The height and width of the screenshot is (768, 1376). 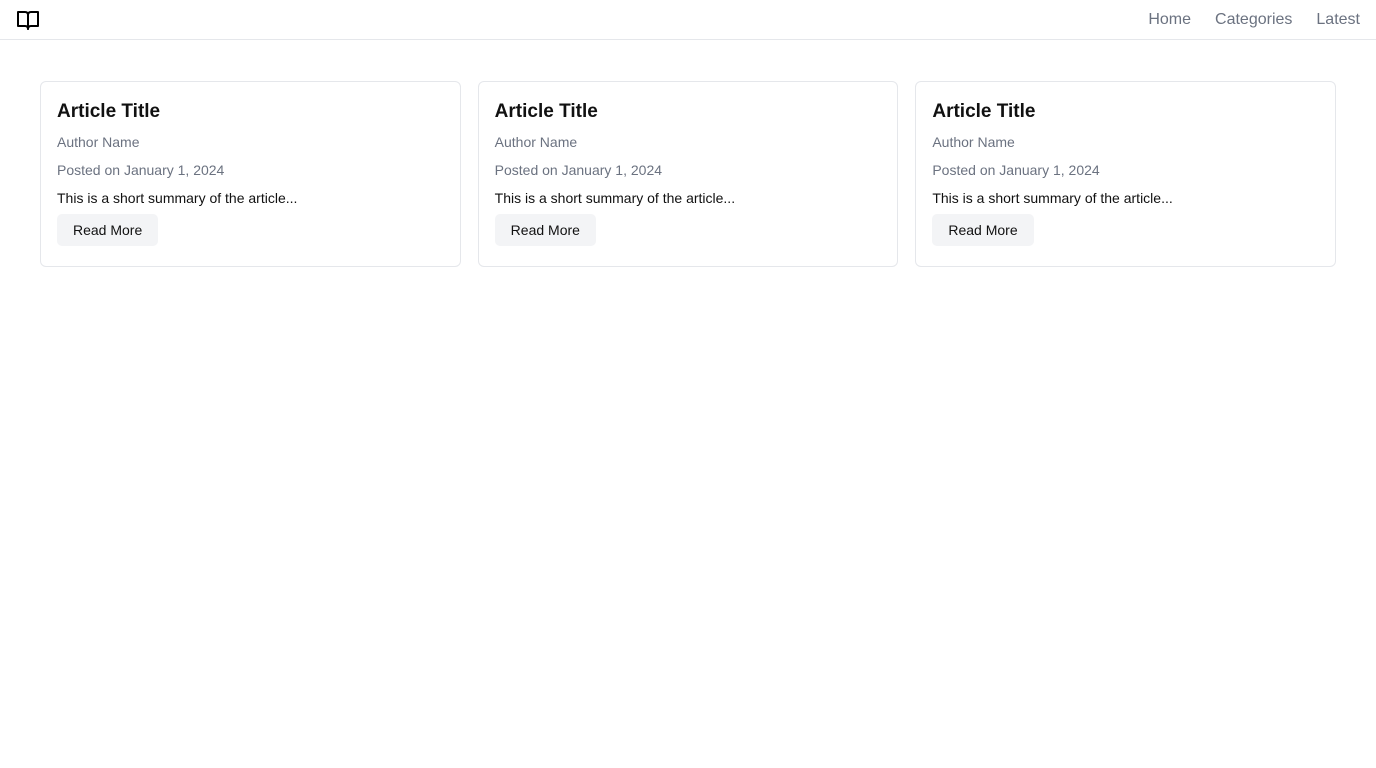 I want to click on main-nav: Home Categories Latest, so click(x=1254, y=20).